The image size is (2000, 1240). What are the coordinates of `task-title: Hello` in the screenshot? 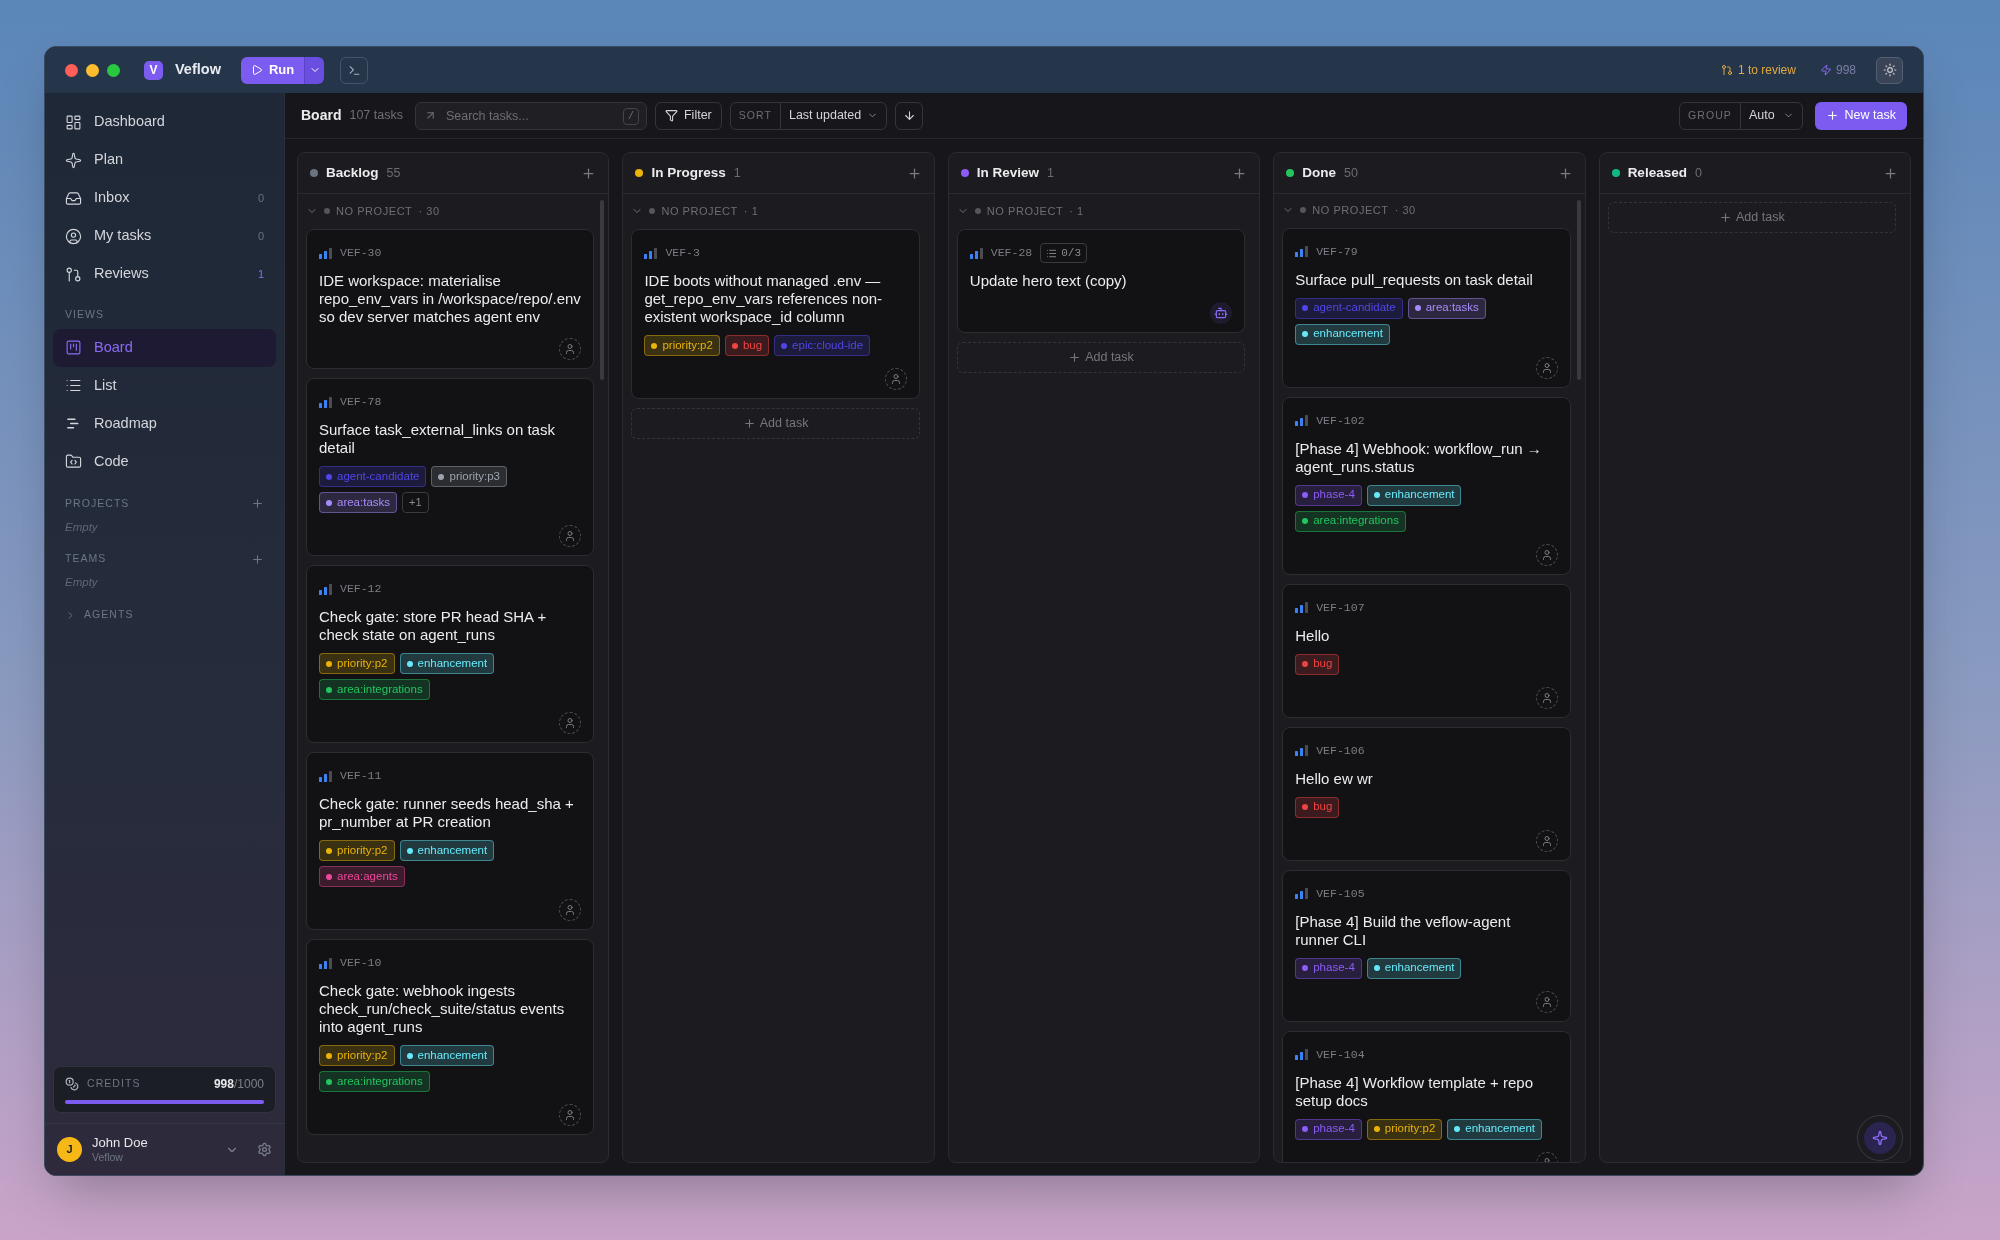 It's located at (1313, 635).